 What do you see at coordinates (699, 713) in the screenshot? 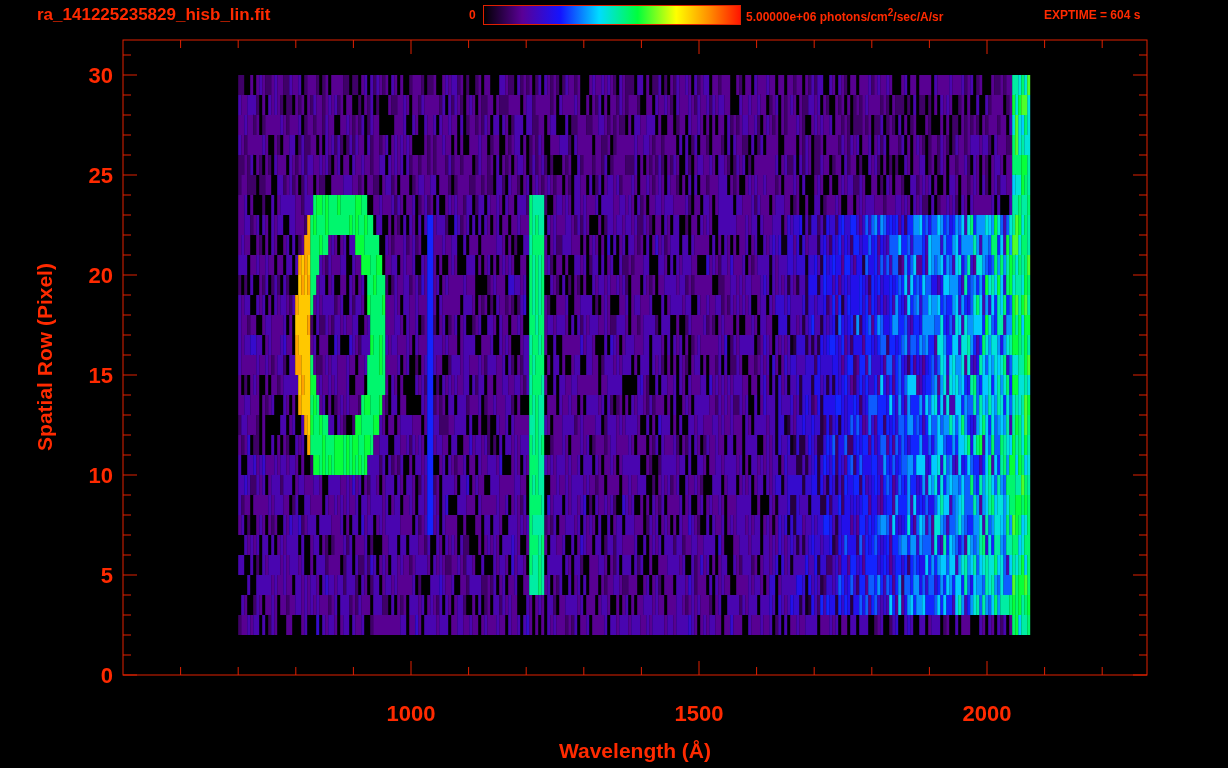
I see `x-tick-label: 1500` at bounding box center [699, 713].